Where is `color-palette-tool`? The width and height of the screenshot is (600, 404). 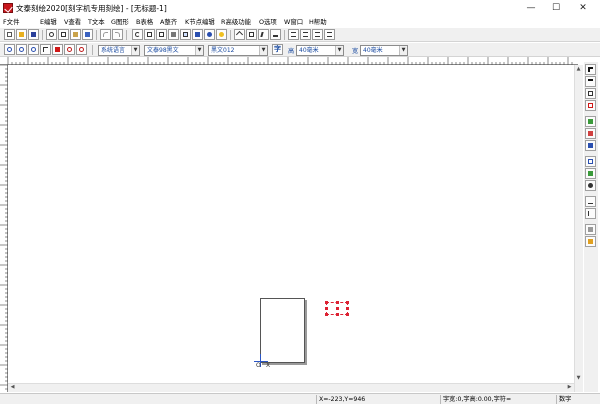
color-palette-tool is located at coordinates (590, 185).